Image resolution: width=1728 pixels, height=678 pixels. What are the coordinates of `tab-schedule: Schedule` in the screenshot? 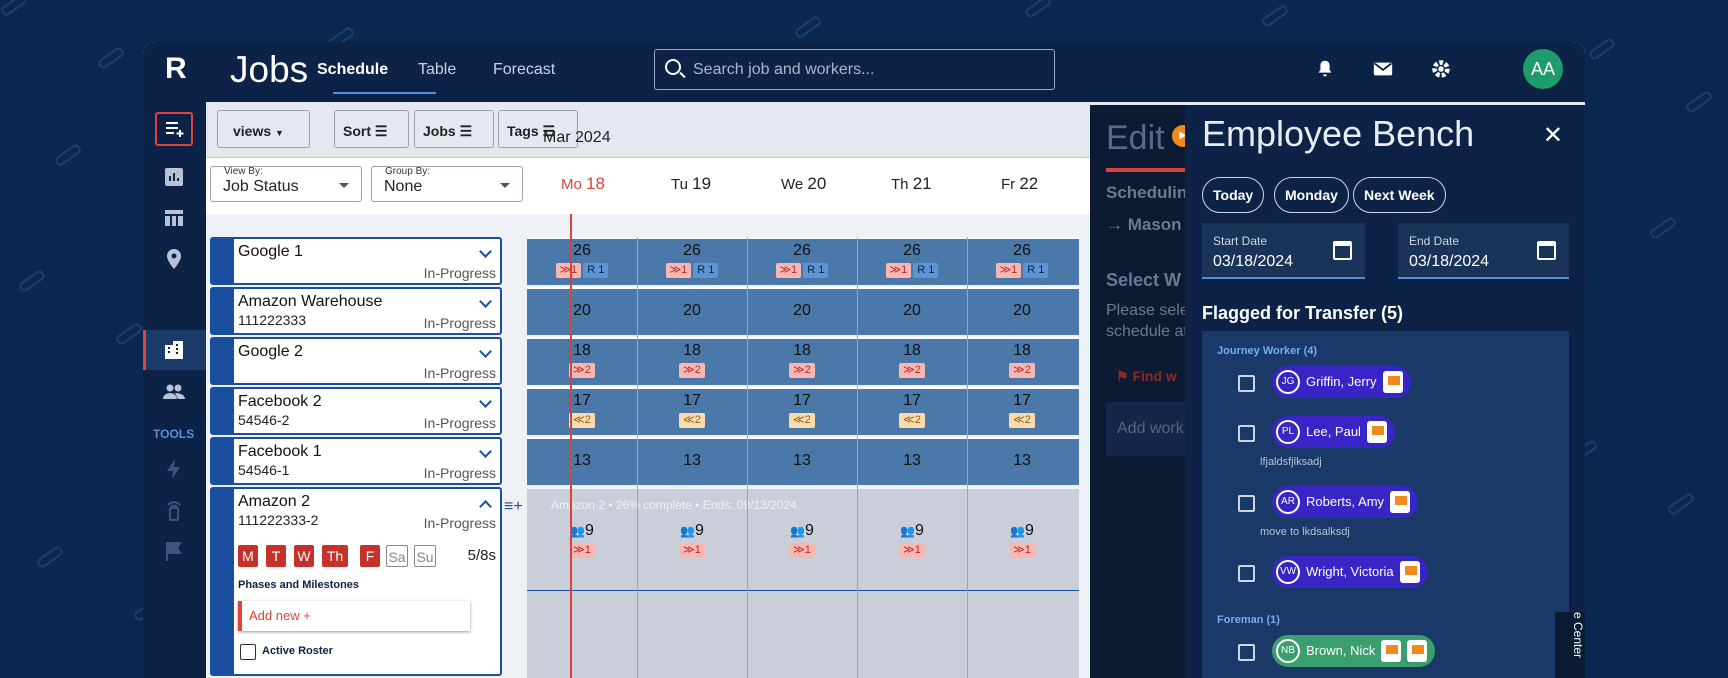 It's located at (352, 70).